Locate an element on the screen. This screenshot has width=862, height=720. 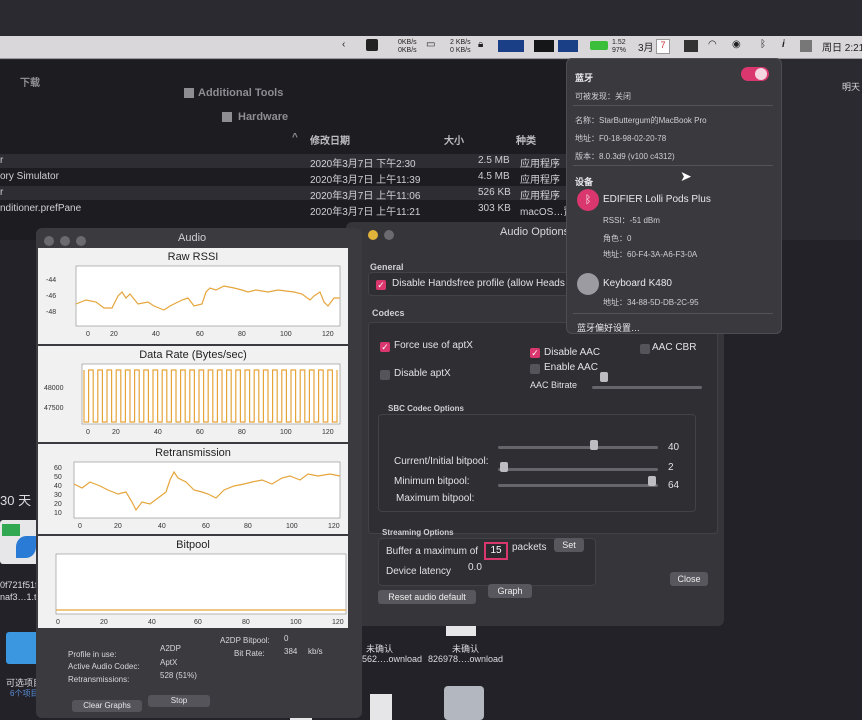
battery-icon is located at coordinates (599, 45).